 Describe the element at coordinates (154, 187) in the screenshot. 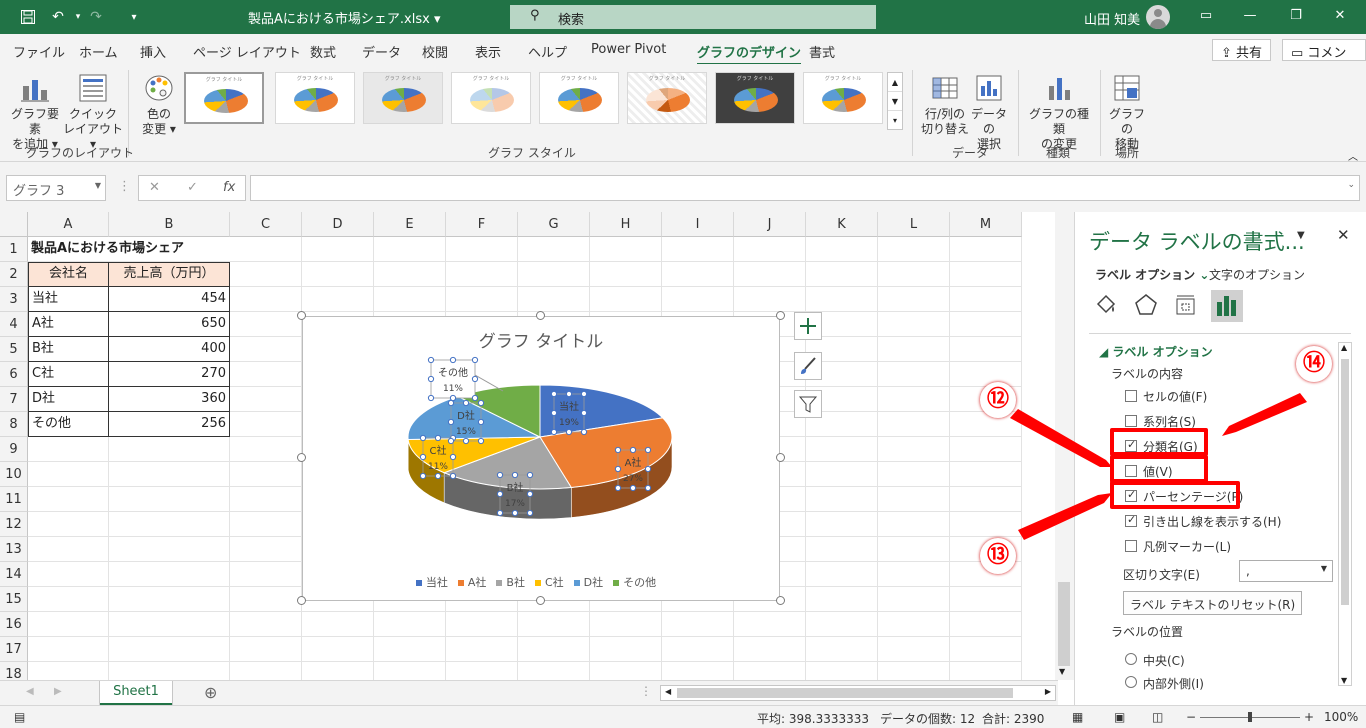

I see `cancel-icon: ✕` at that location.